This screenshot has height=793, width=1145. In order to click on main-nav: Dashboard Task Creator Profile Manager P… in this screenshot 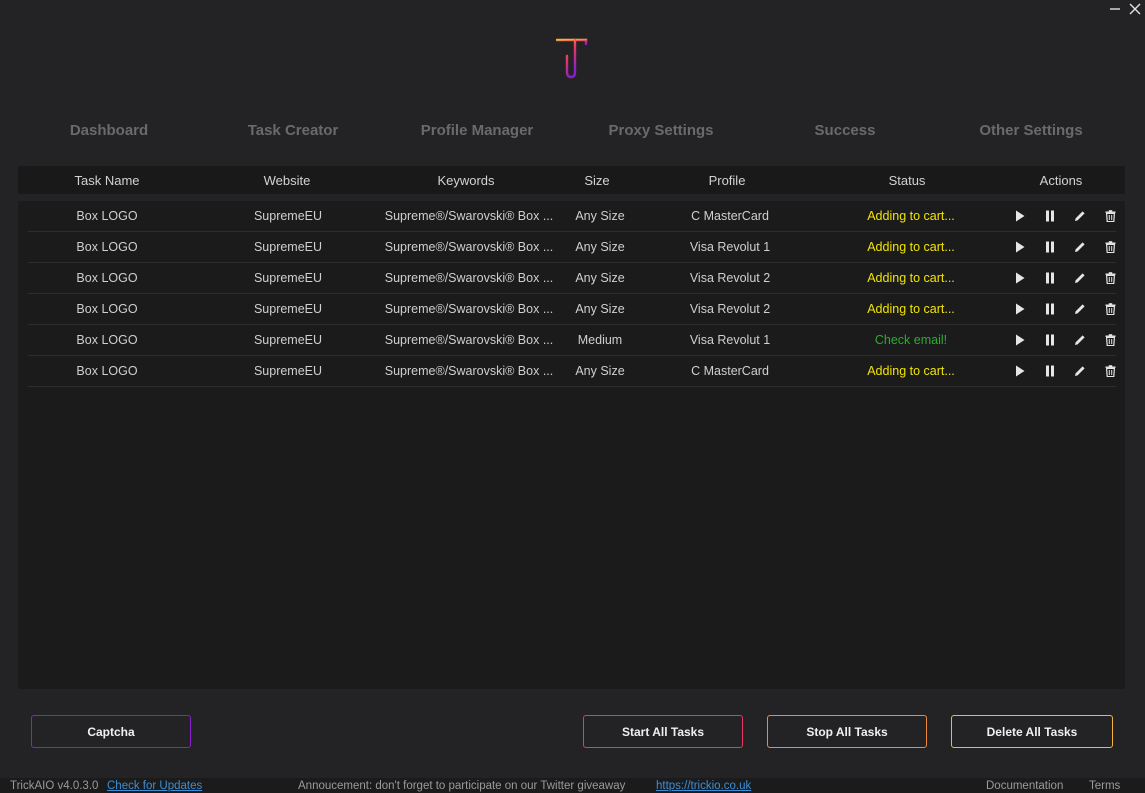, I will do `click(571, 132)`.